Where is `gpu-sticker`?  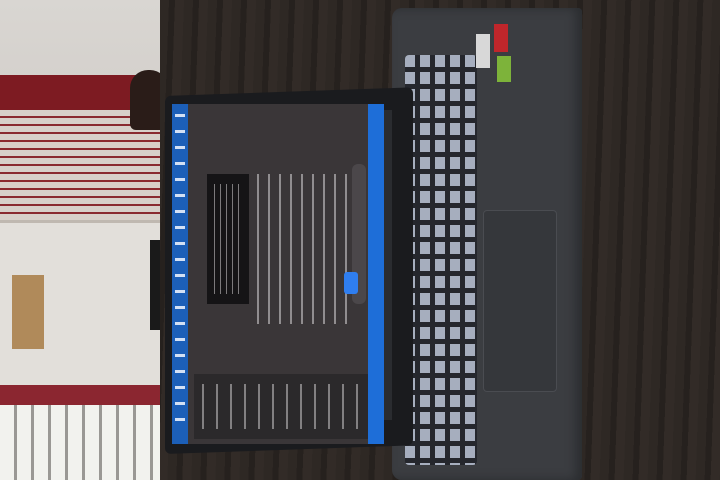 gpu-sticker is located at coordinates (504, 69).